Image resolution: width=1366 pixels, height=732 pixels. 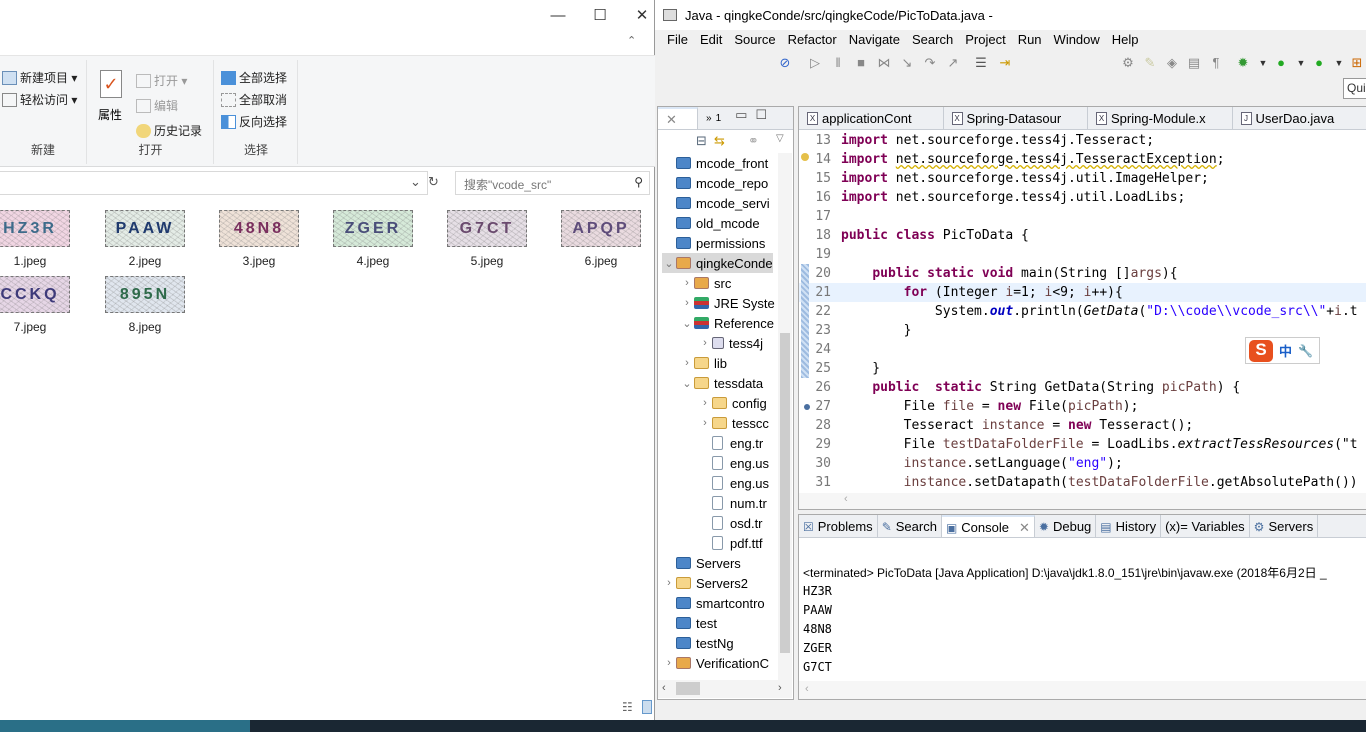 I want to click on tree-item: › JRE Syste, so click(x=727, y=303).